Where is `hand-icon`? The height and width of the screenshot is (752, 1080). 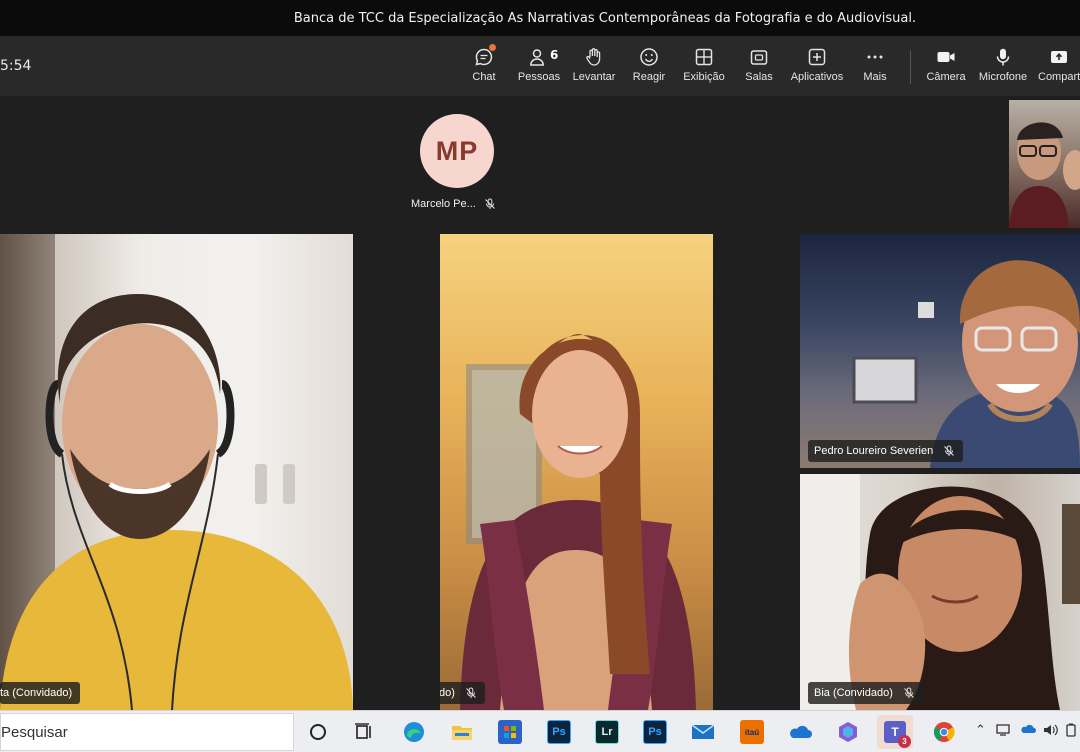
hand-icon is located at coordinates (594, 57).